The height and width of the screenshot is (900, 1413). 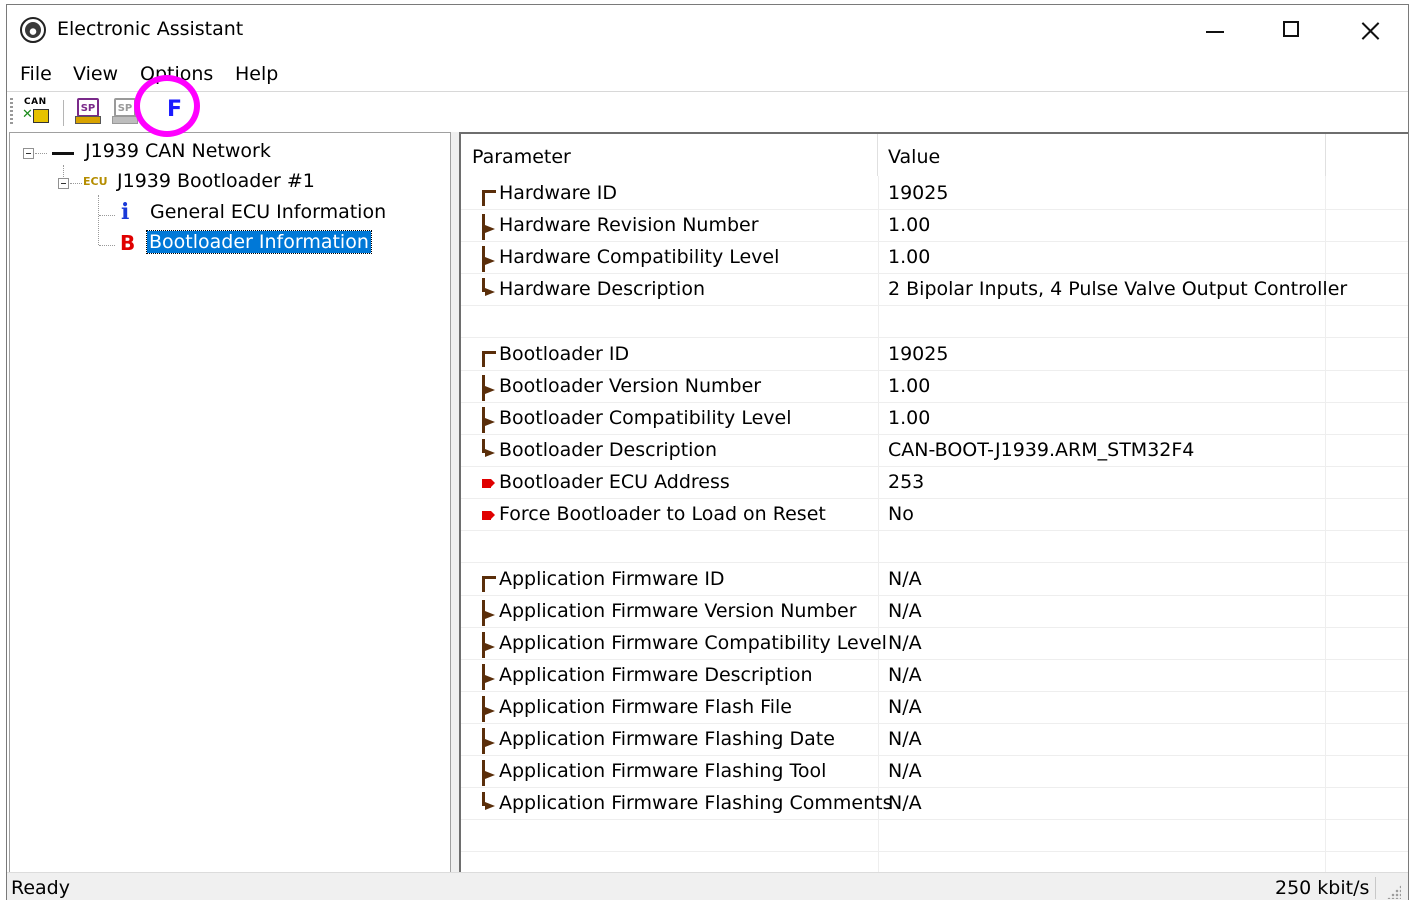 I want to click on flash-firmware-button: F, so click(x=175, y=112).